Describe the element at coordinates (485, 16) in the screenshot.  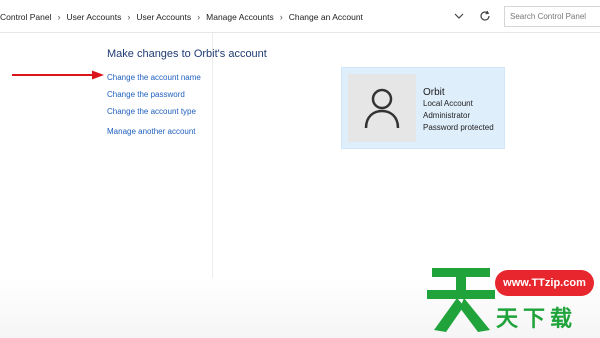
I see `refresh-icon` at that location.